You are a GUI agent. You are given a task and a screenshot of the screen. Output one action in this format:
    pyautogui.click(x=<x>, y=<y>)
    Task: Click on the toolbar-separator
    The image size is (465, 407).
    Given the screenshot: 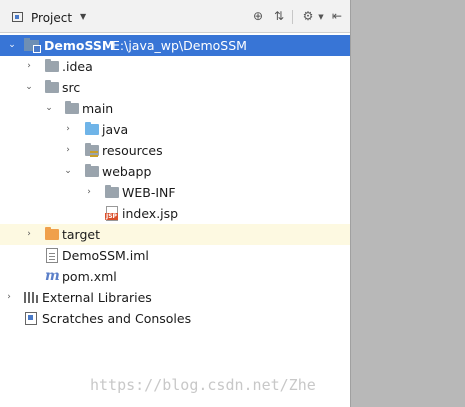 What is the action you would take?
    pyautogui.click(x=292, y=17)
    